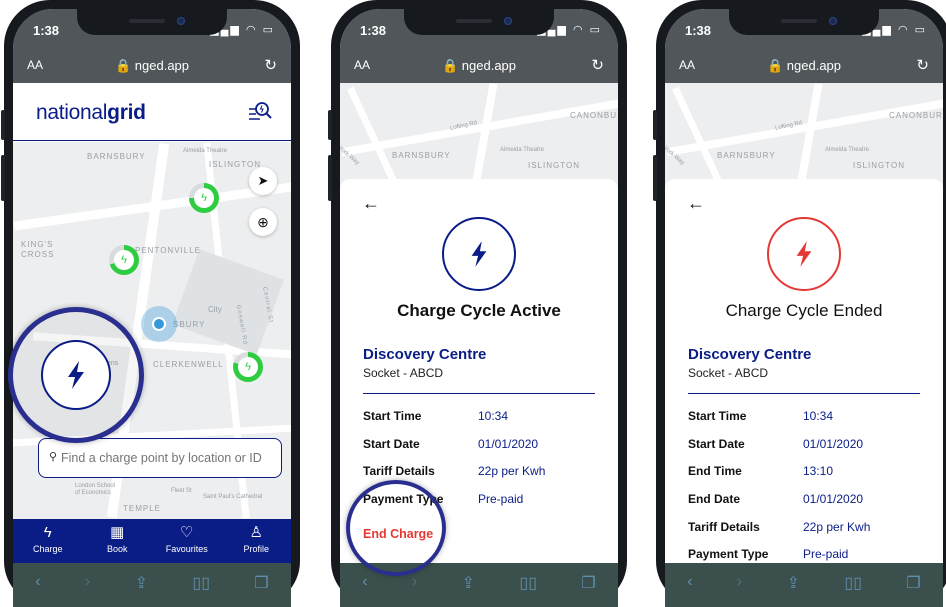 This screenshot has width=946, height=607. I want to click on detail-value: Pre-paid, so click(826, 554).